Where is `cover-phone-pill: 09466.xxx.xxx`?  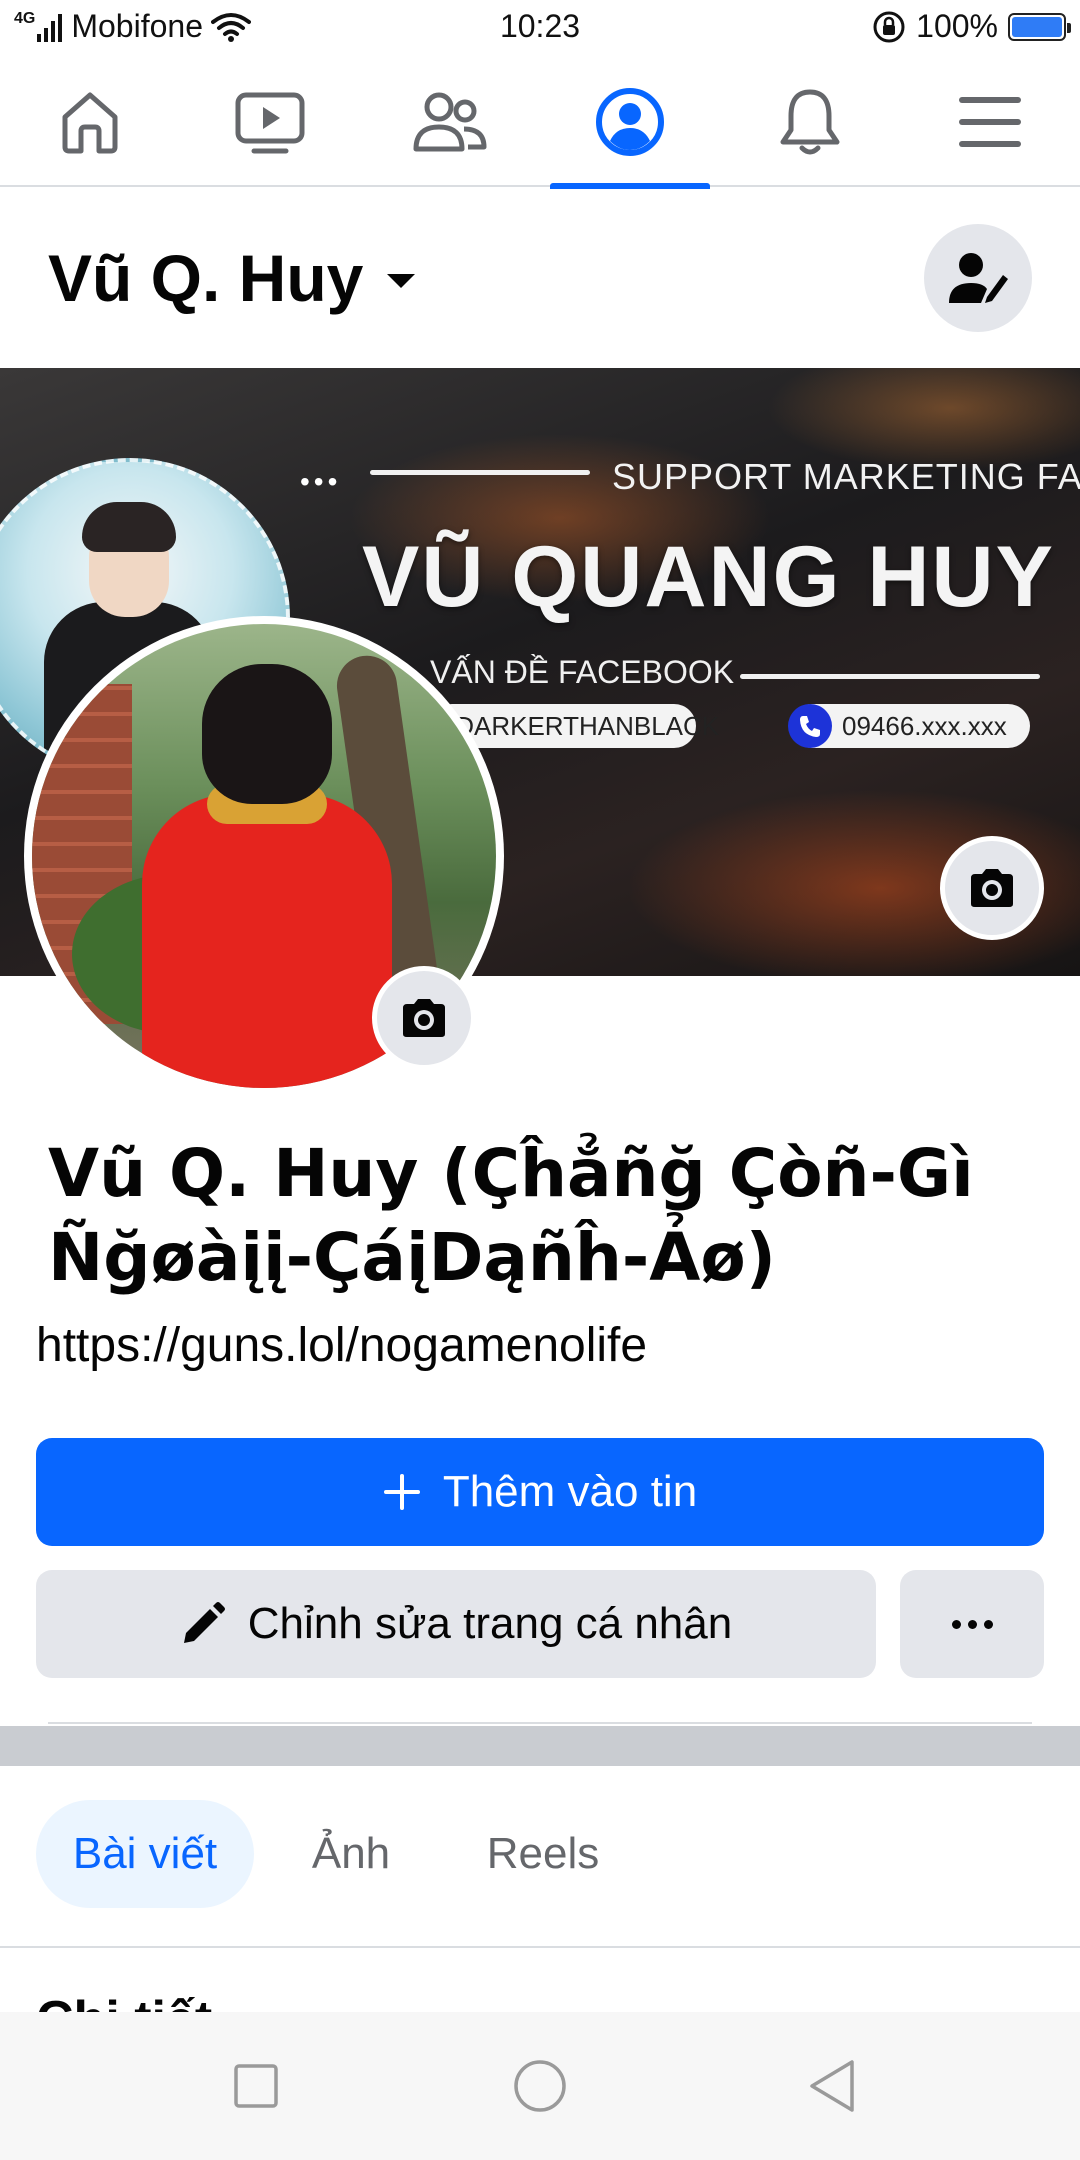 cover-phone-pill: 09466.xxx.xxx is located at coordinates (909, 726).